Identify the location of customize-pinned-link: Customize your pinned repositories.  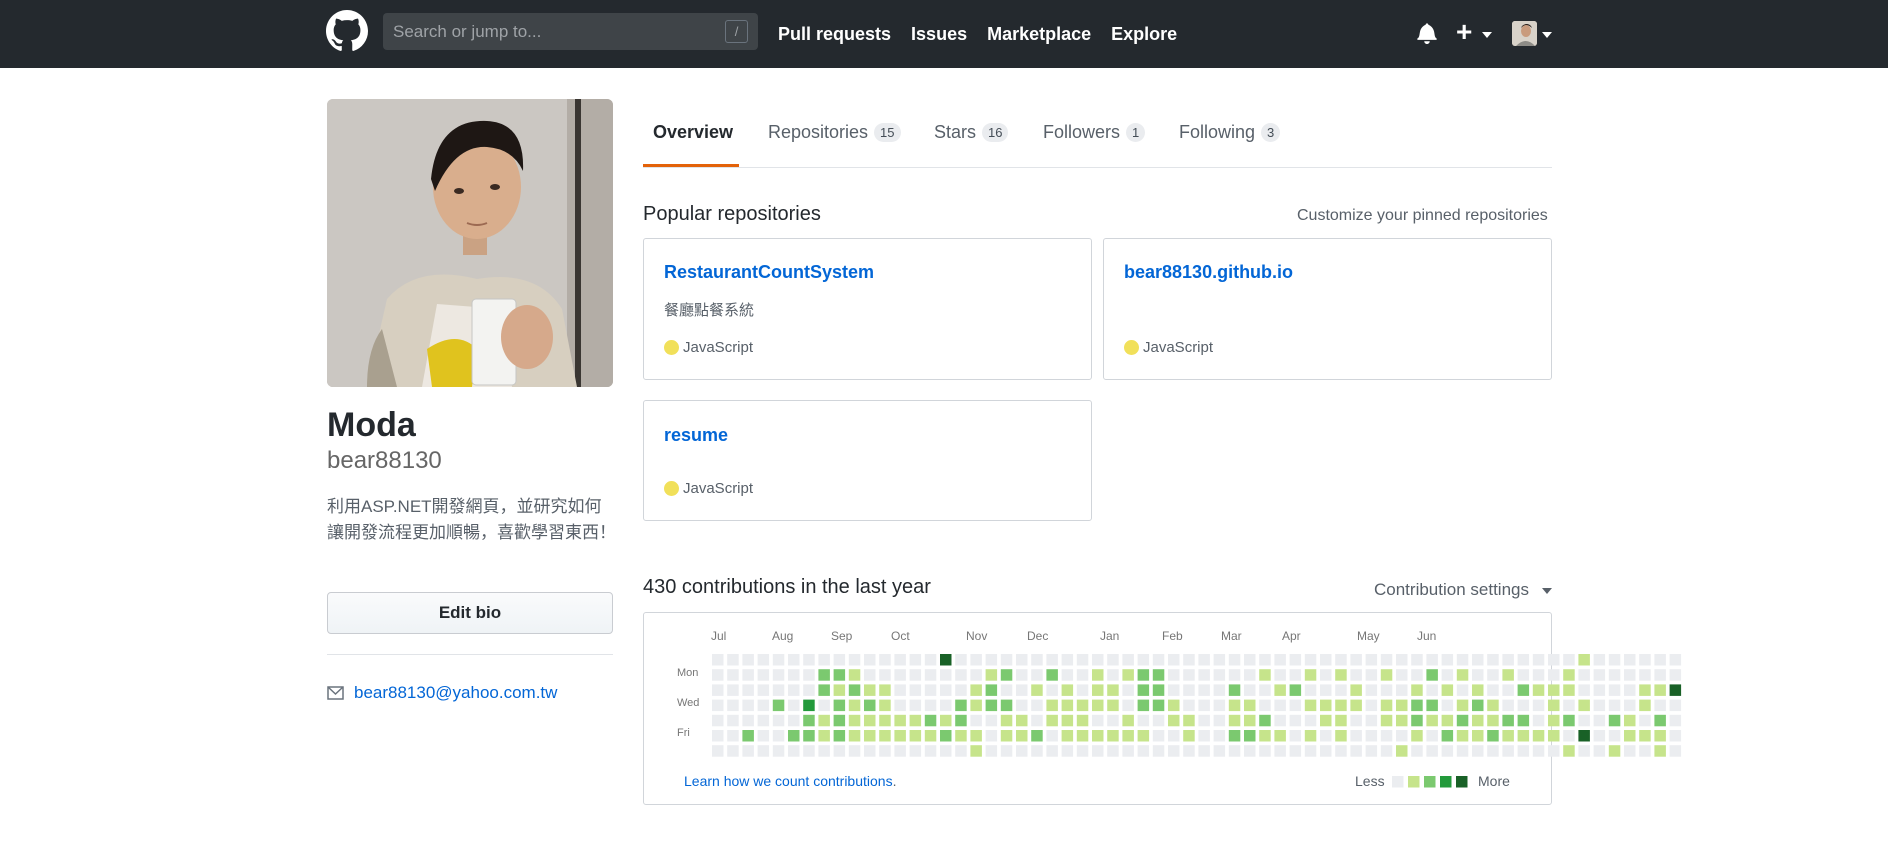
(1422, 216).